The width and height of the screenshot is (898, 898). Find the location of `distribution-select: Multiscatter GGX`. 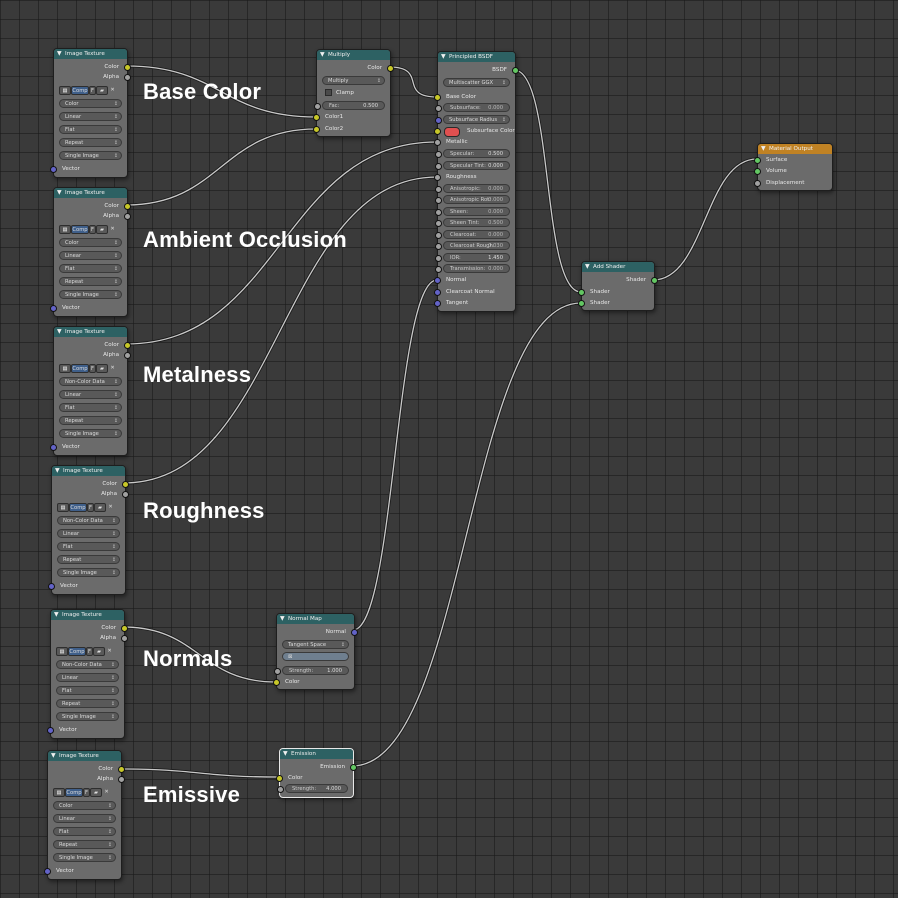

distribution-select: Multiscatter GGX is located at coordinates (476, 83).